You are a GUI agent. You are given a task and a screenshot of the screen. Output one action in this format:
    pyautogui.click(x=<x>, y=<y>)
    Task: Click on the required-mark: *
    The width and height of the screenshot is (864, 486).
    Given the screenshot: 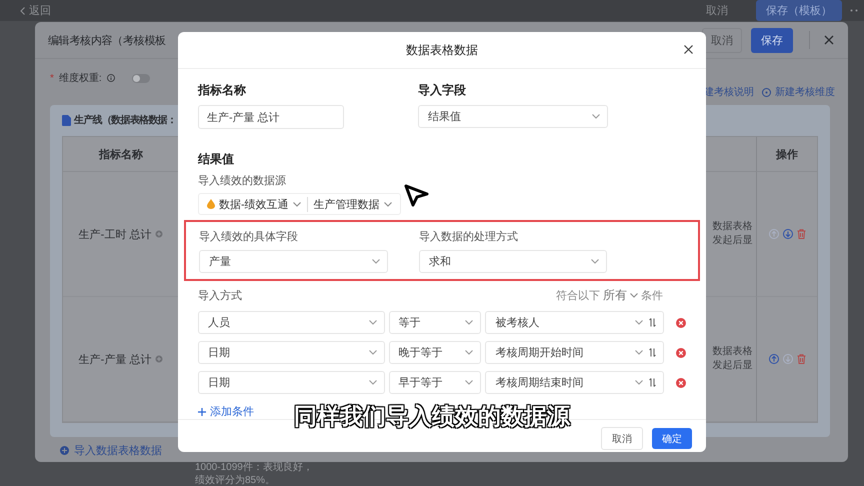 What is the action you would take?
    pyautogui.click(x=52, y=78)
    